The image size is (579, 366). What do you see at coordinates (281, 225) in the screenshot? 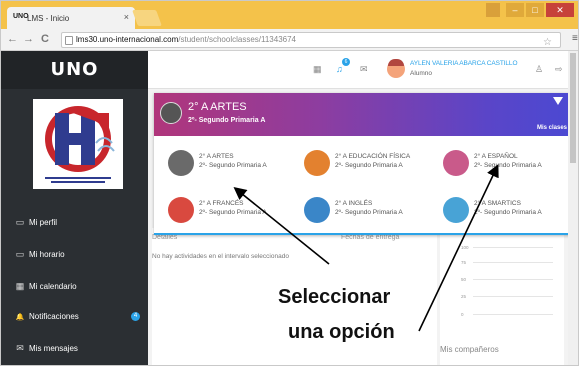
I see `annotation-arrow-left` at bounding box center [281, 225].